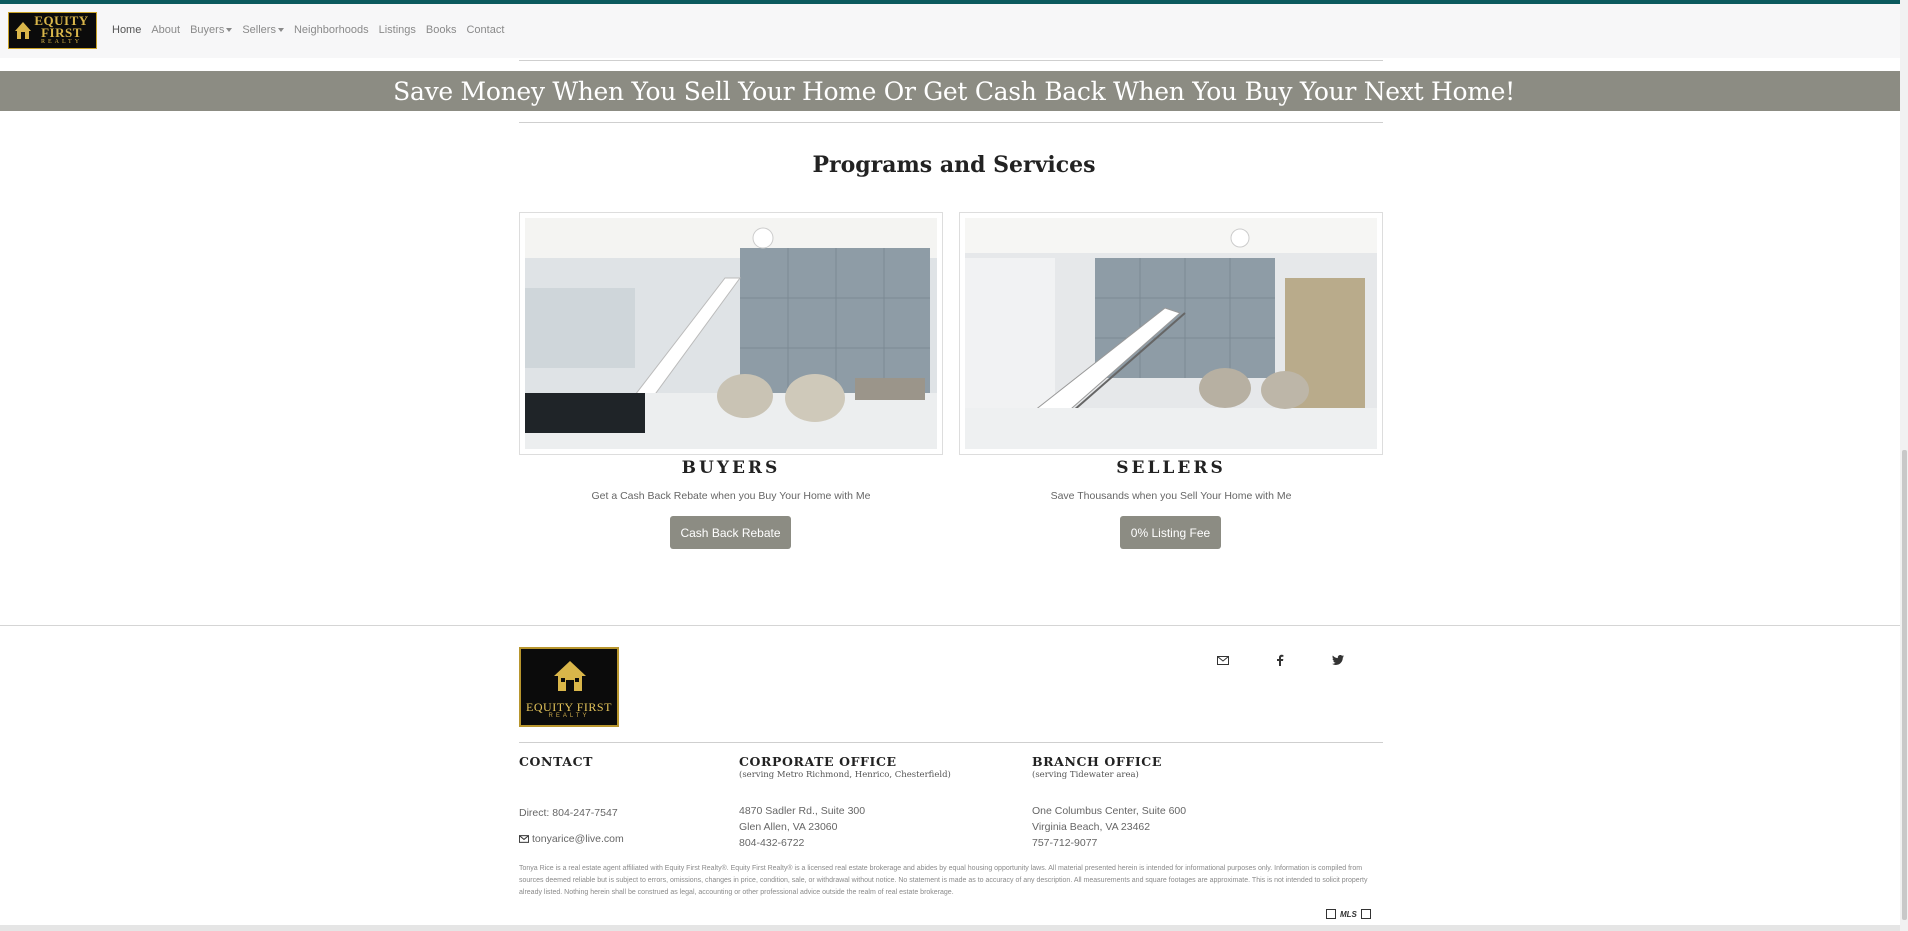 The width and height of the screenshot is (1908, 931). What do you see at coordinates (61, 42) in the screenshot?
I see `brand-subtext: REALTY` at bounding box center [61, 42].